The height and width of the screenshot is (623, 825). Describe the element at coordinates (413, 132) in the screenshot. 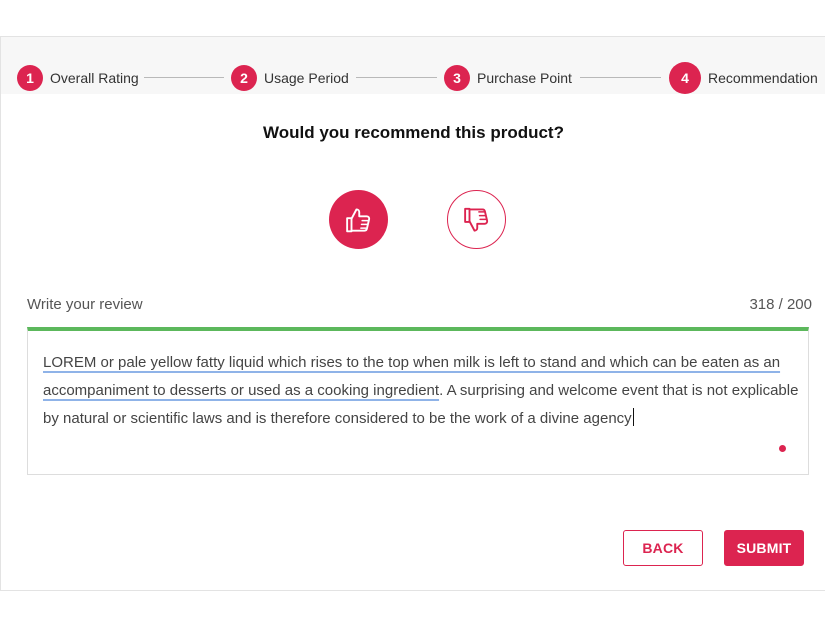

I see `recommend-question: Would you recommend this product?` at that location.